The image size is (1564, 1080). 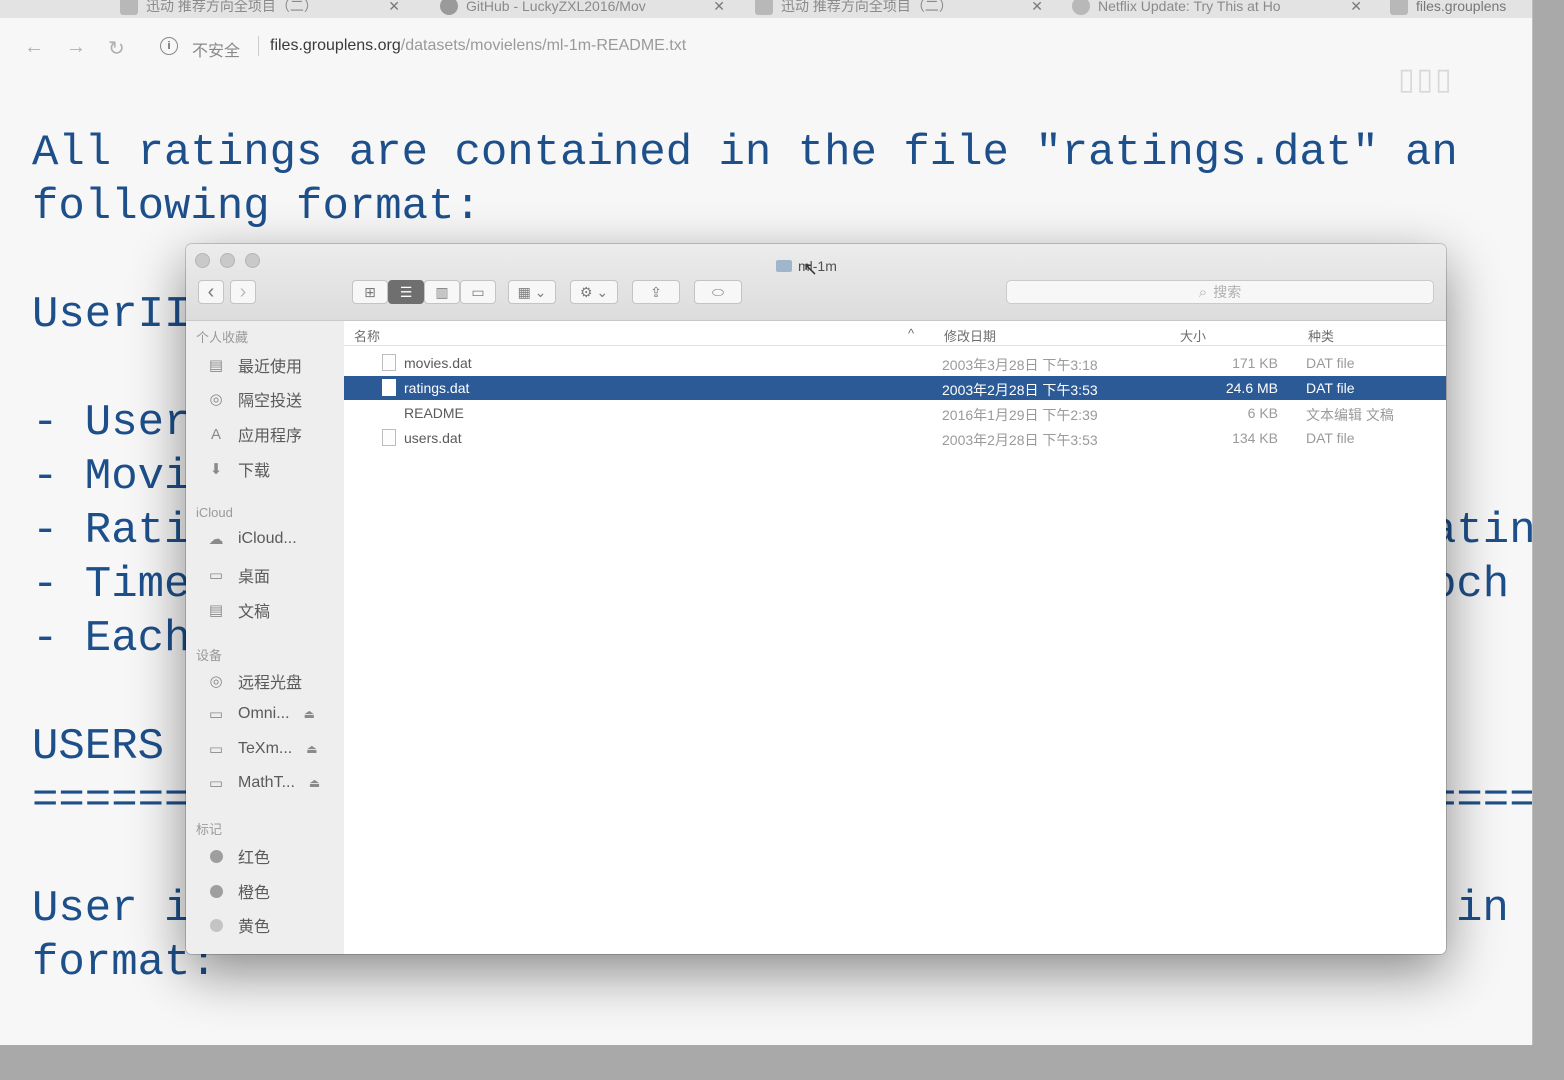 What do you see at coordinates (1262, 413) in the screenshot?
I see `file-size: 6 KB` at bounding box center [1262, 413].